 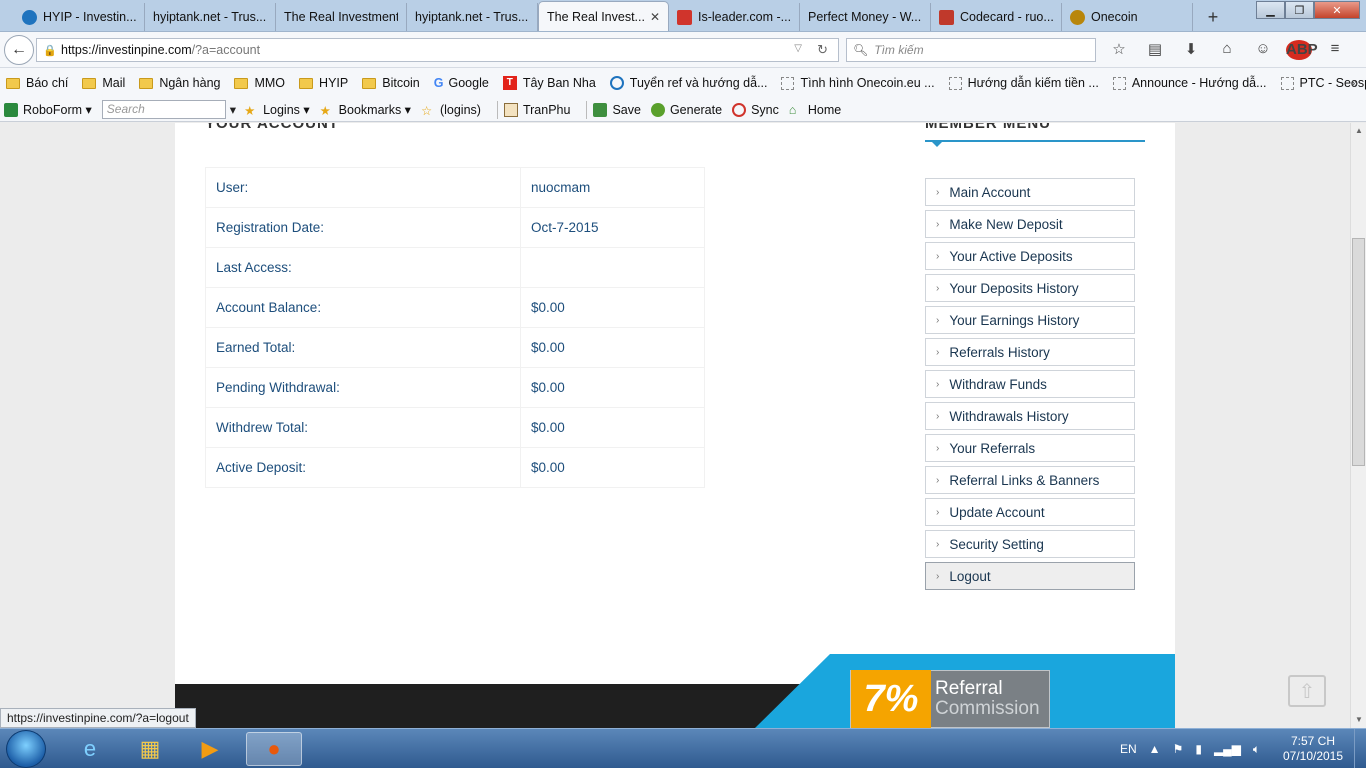 I want to click on table-row: Last Access:, so click(x=455, y=267).